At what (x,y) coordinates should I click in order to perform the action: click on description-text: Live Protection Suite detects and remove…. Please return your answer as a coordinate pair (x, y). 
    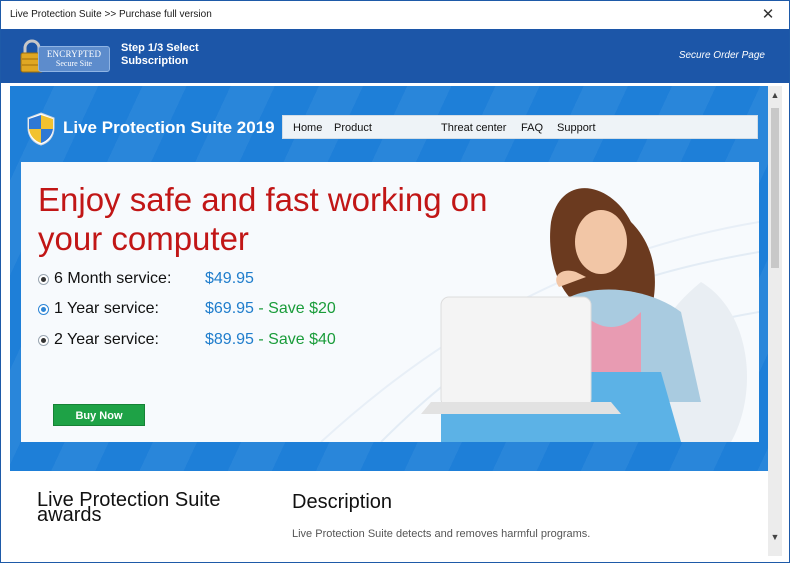
    Looking at the image, I should click on (441, 534).